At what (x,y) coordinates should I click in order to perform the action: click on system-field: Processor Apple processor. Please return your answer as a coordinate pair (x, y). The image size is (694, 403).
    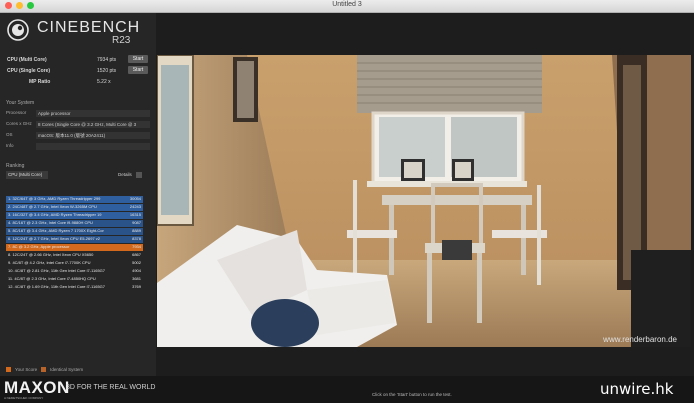
    Looking at the image, I should click on (78, 113).